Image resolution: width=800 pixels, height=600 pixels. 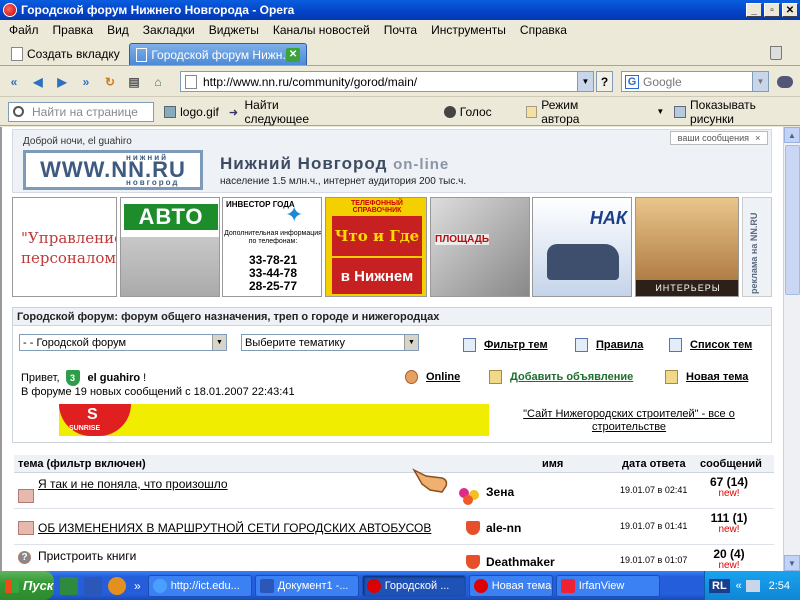 I want to click on menu-view: Вид, so click(x=118, y=30).